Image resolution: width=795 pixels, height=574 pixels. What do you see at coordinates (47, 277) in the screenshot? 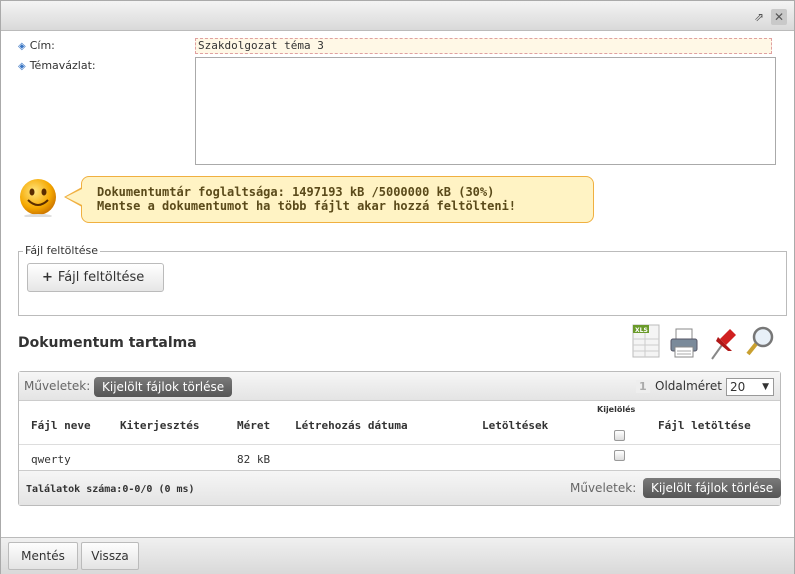
I see `plus-icon: +` at bounding box center [47, 277].